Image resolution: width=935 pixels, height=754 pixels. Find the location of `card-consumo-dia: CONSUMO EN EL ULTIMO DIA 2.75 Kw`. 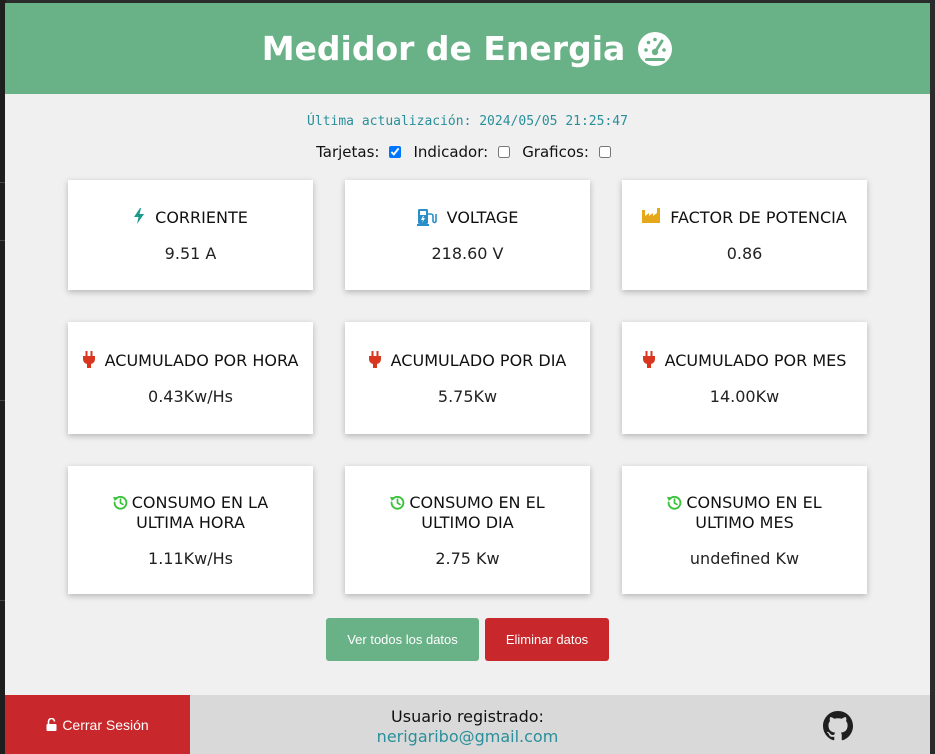

card-consumo-dia: CONSUMO EN EL ULTIMO DIA 2.75 Kw is located at coordinates (467, 530).